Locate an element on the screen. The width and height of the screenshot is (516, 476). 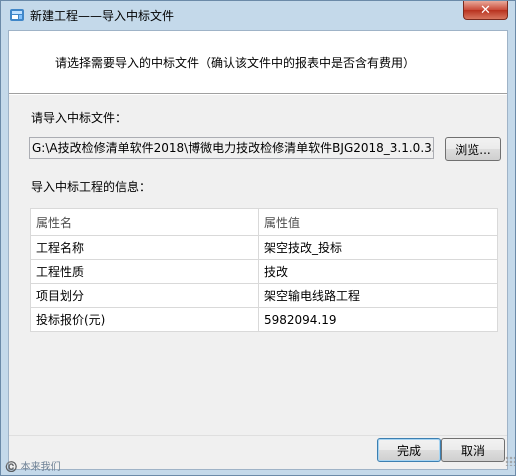
resize-grip-icon is located at coordinates (510, 461).